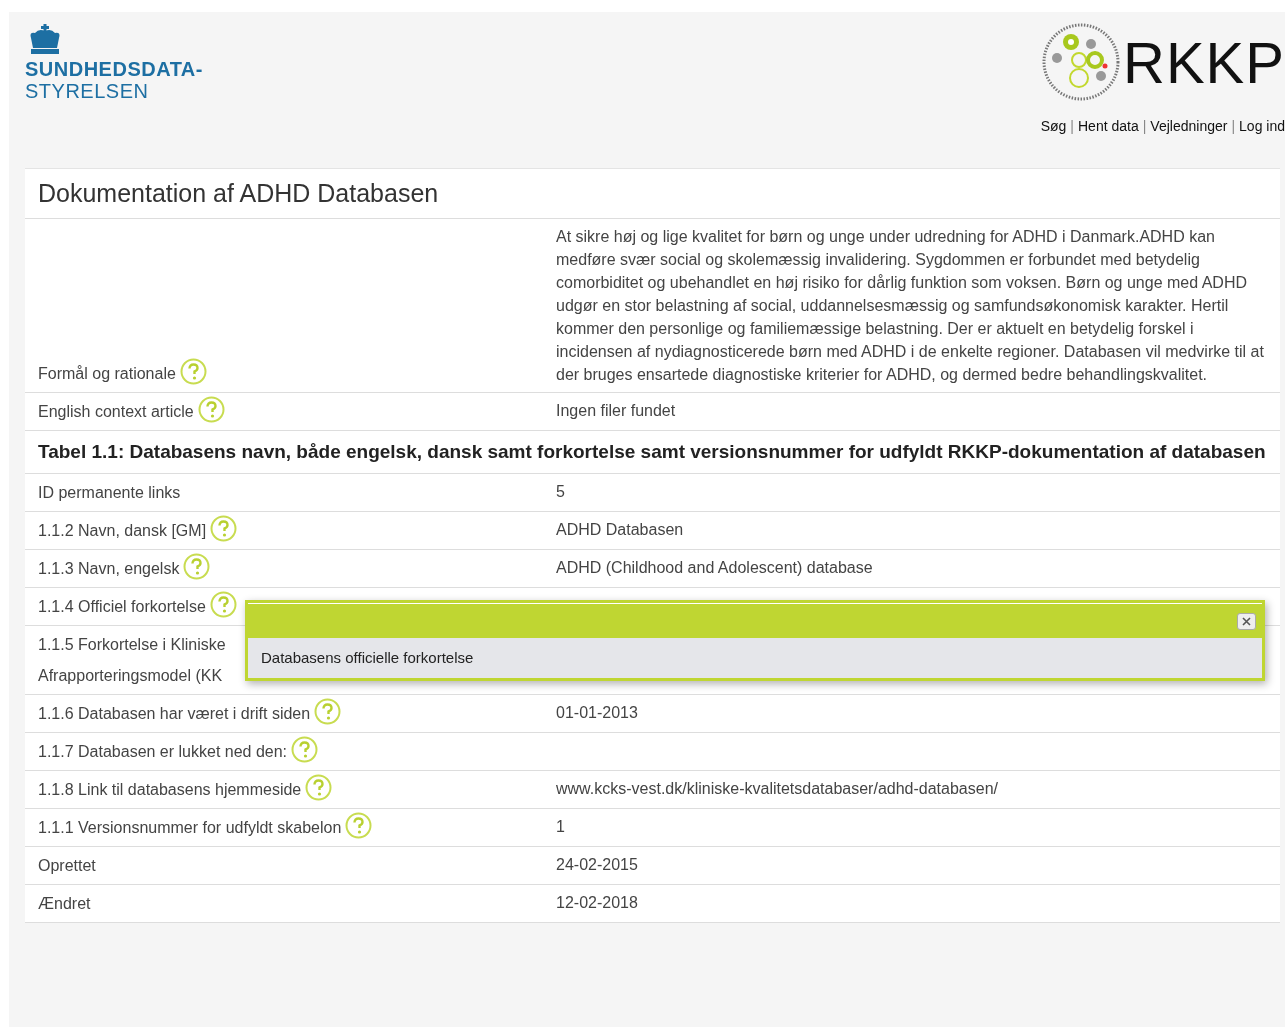 The width and height of the screenshot is (1285, 1027). Describe the element at coordinates (107, 374) in the screenshot. I see `field-label: Formål og rationale` at that location.